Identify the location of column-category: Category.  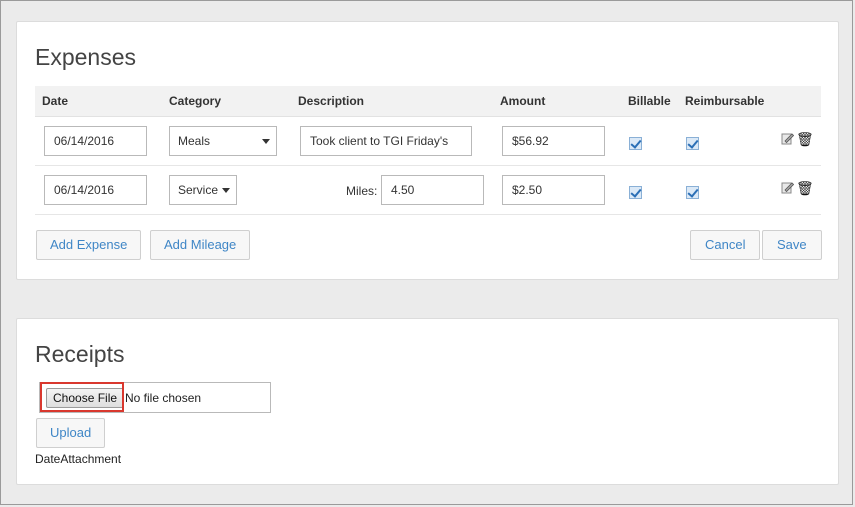
(195, 101).